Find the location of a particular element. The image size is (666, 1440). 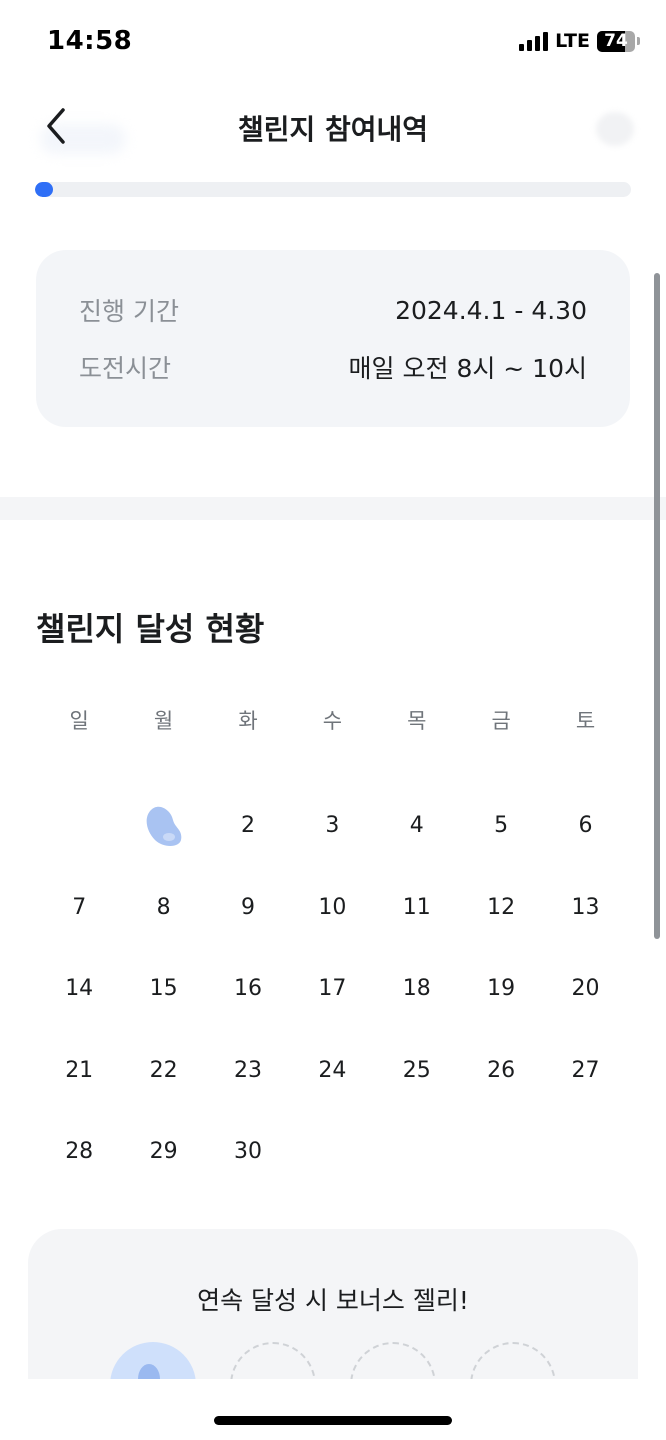

calendar-day: 8 is located at coordinates (163, 908).